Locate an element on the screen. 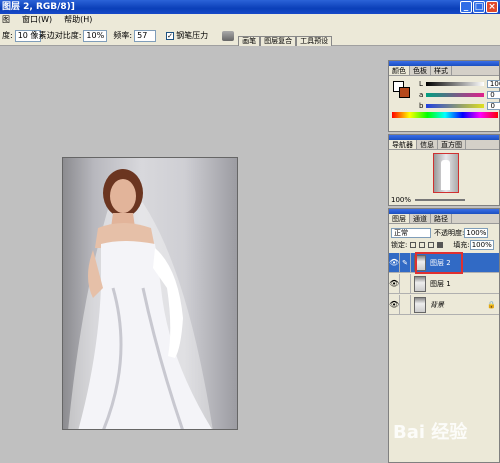 This screenshot has width=500, height=463. layer-row-background: 👁 背景 🔒 is located at coordinates (444, 304).